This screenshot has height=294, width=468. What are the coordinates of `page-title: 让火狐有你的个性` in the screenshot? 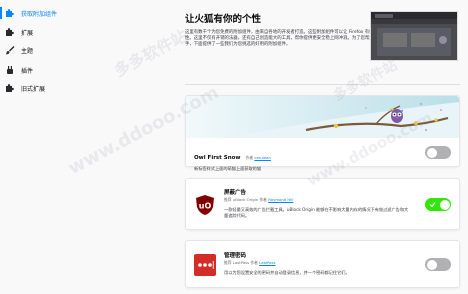 It's located at (223, 19).